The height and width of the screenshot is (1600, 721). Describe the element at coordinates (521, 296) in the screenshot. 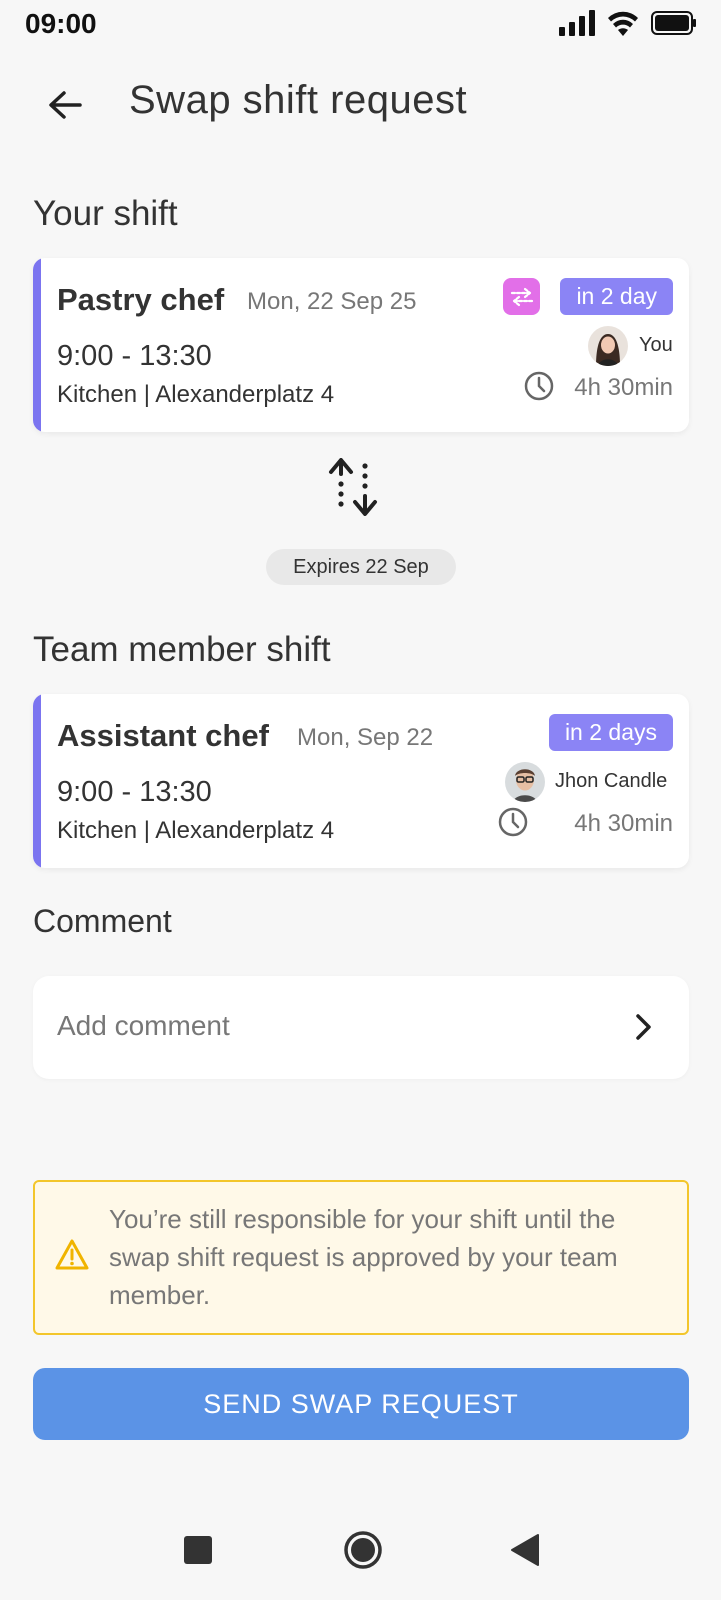

I see `swap-icon` at that location.